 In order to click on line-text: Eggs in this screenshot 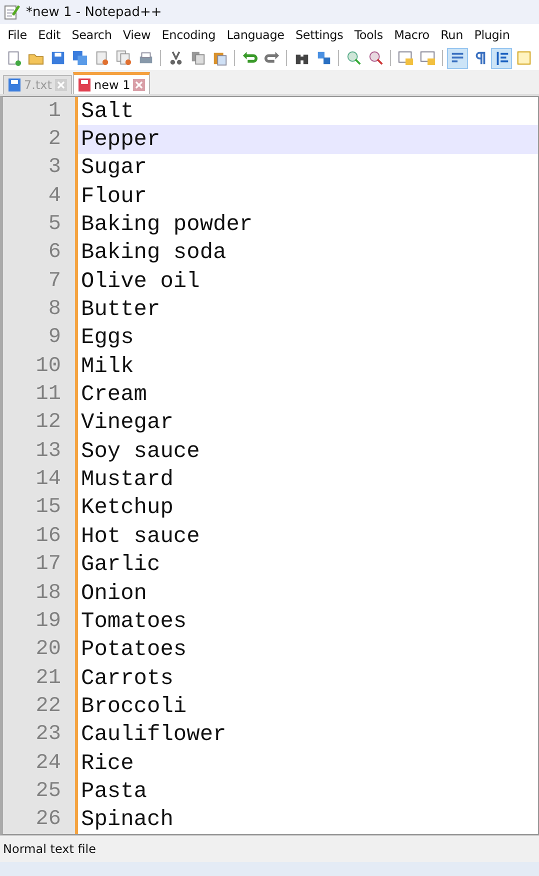, I will do `click(107, 337)`.